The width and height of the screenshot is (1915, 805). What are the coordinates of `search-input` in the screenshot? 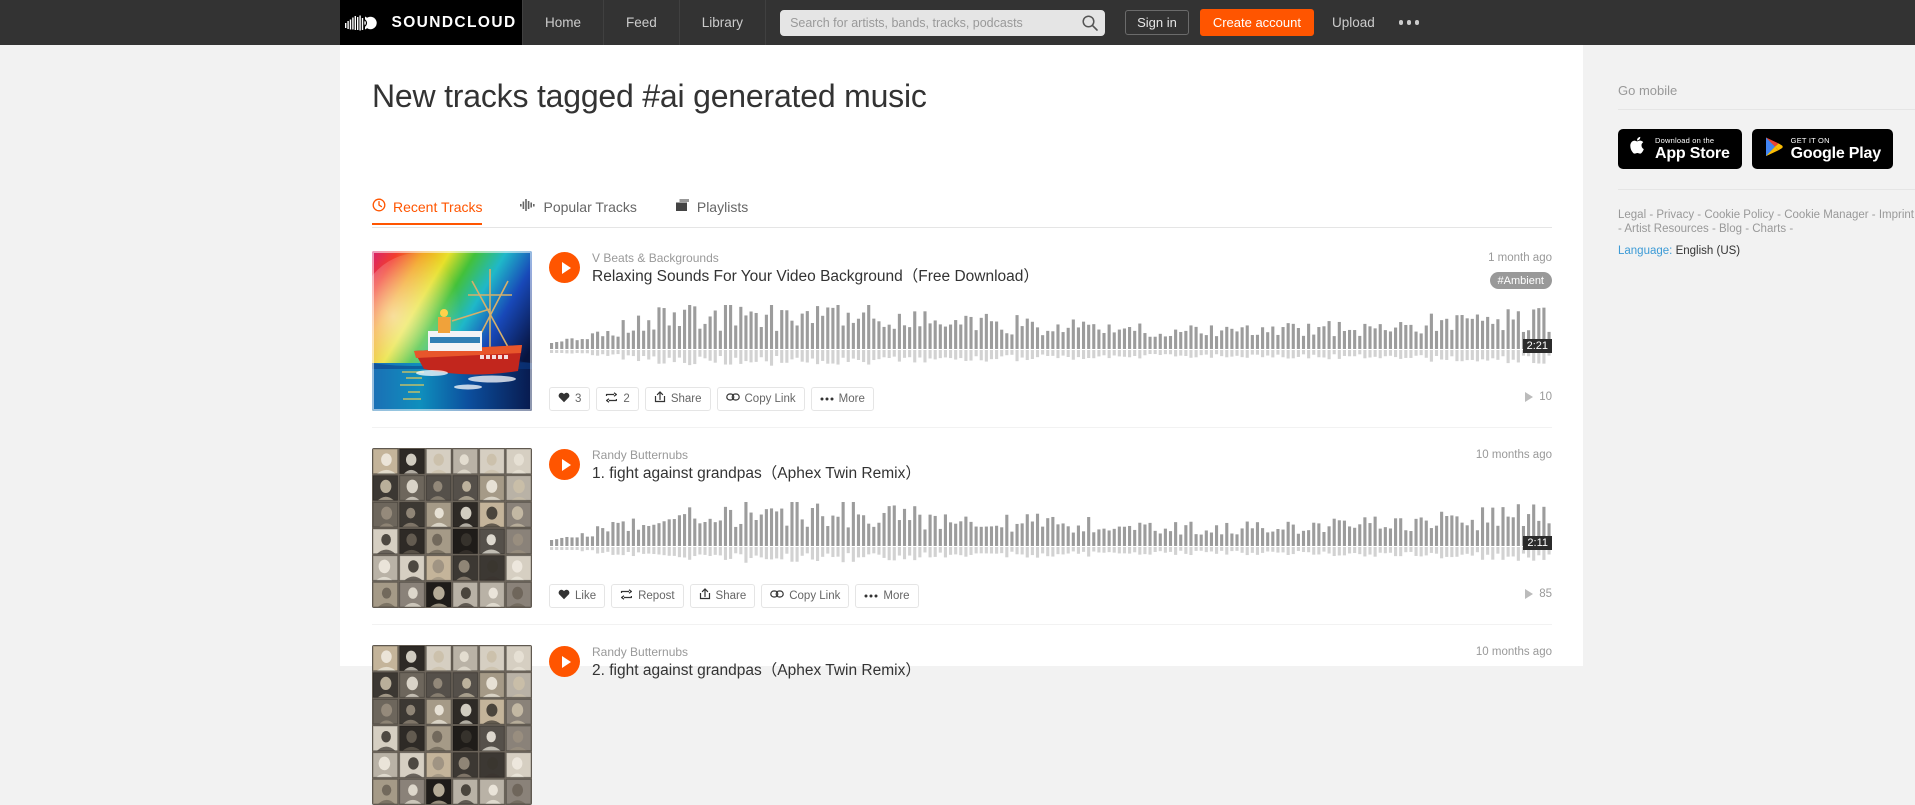 It's located at (943, 22).